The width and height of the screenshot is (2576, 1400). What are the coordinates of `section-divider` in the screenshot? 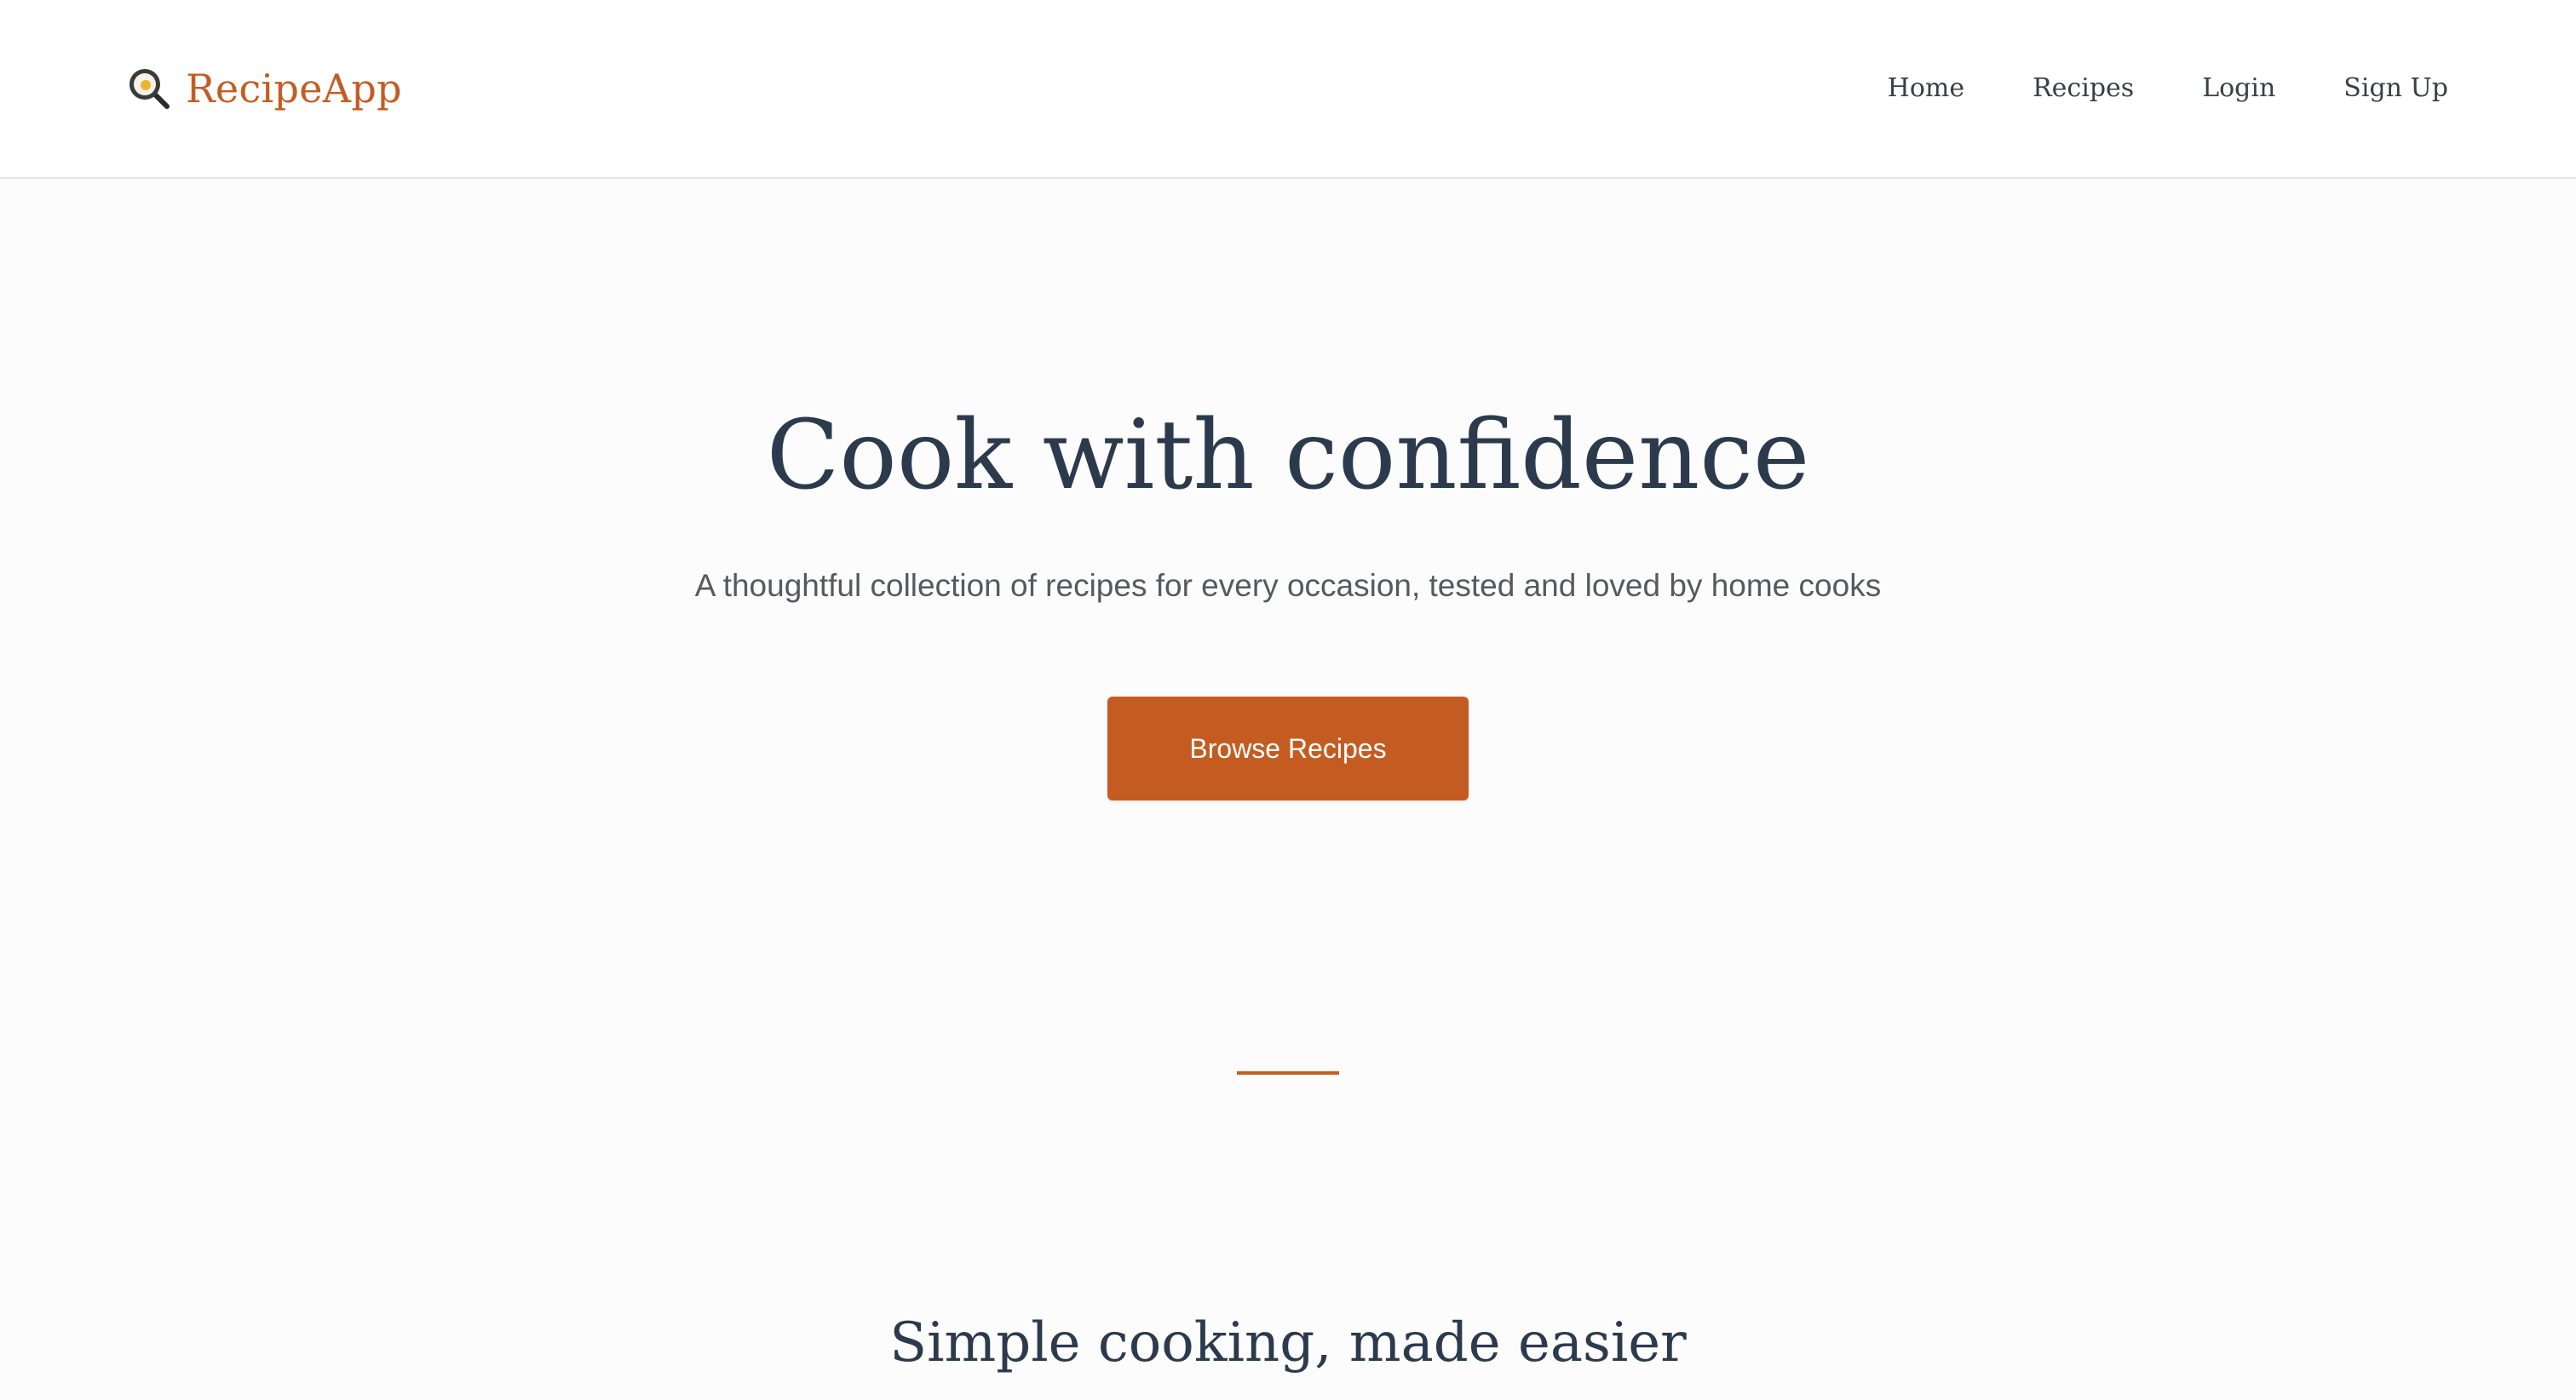 It's located at (1288, 1073).